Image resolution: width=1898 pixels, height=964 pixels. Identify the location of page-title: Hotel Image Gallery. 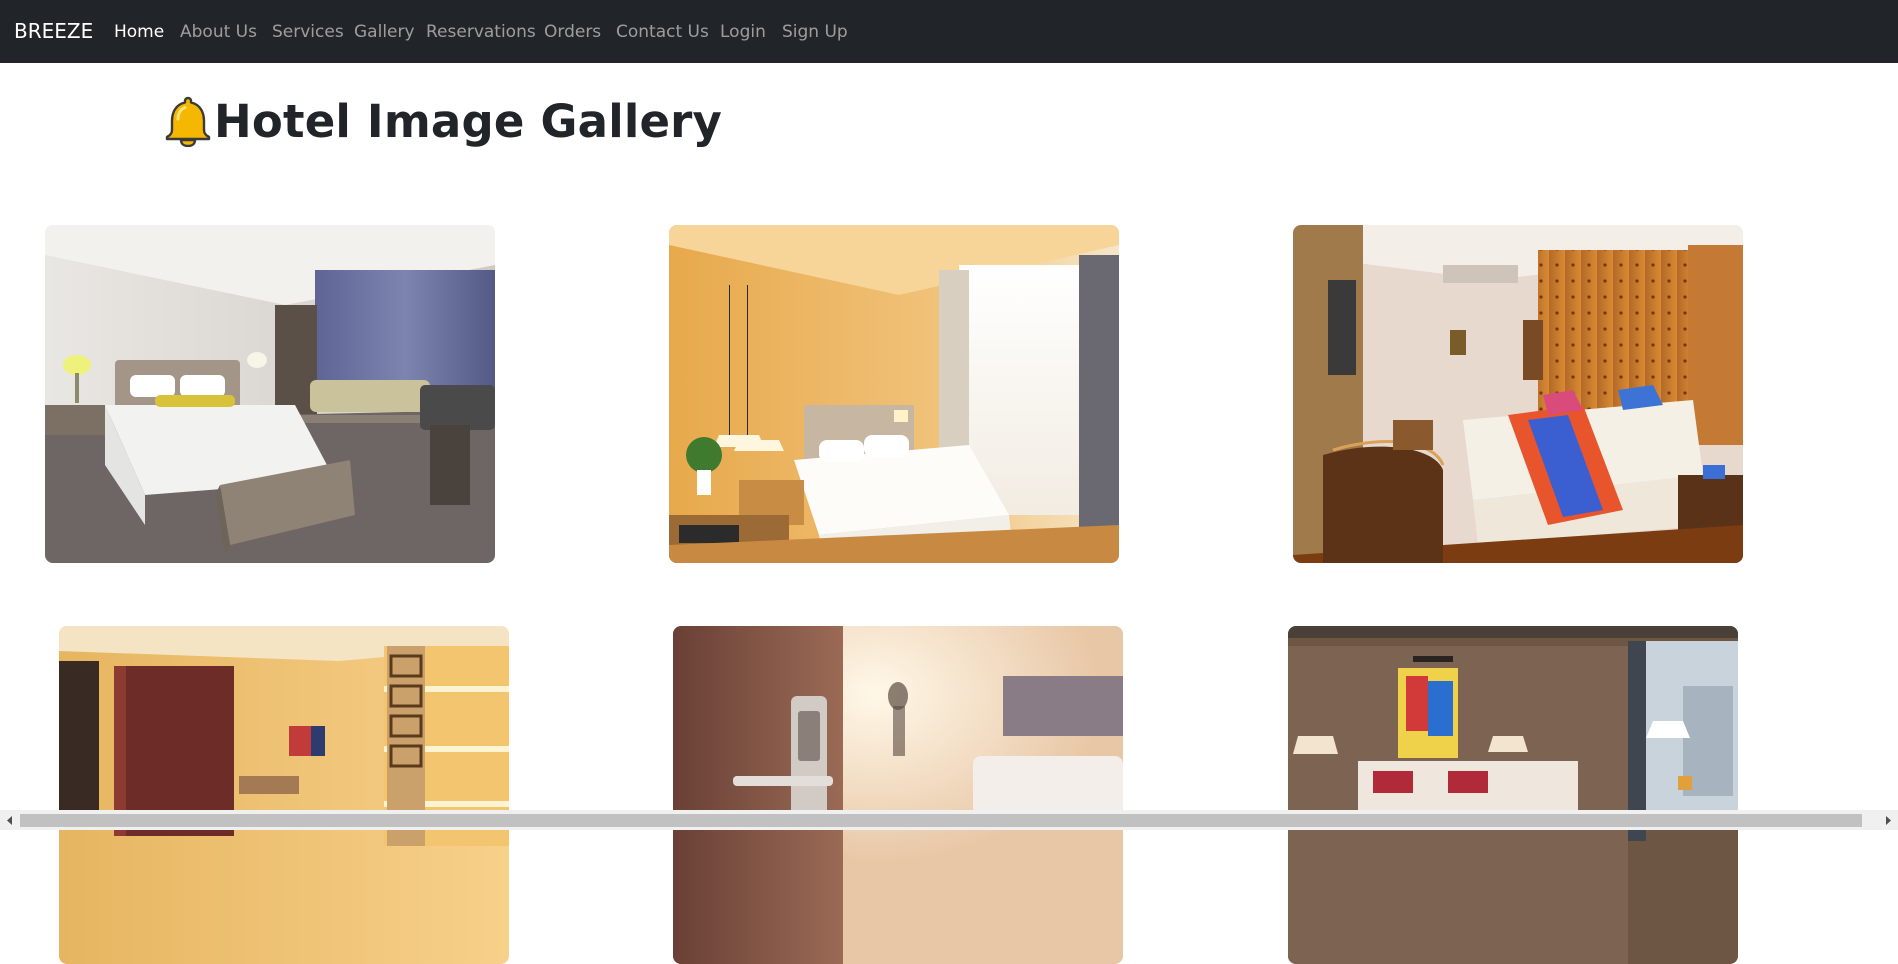
(443, 121).